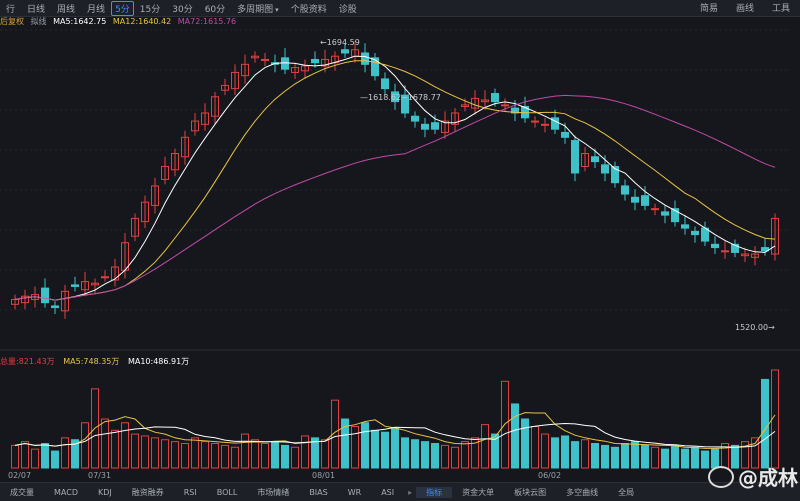  What do you see at coordinates (27, 361) in the screenshot?
I see `volume-total: 总量:821.43万` at bounding box center [27, 361].